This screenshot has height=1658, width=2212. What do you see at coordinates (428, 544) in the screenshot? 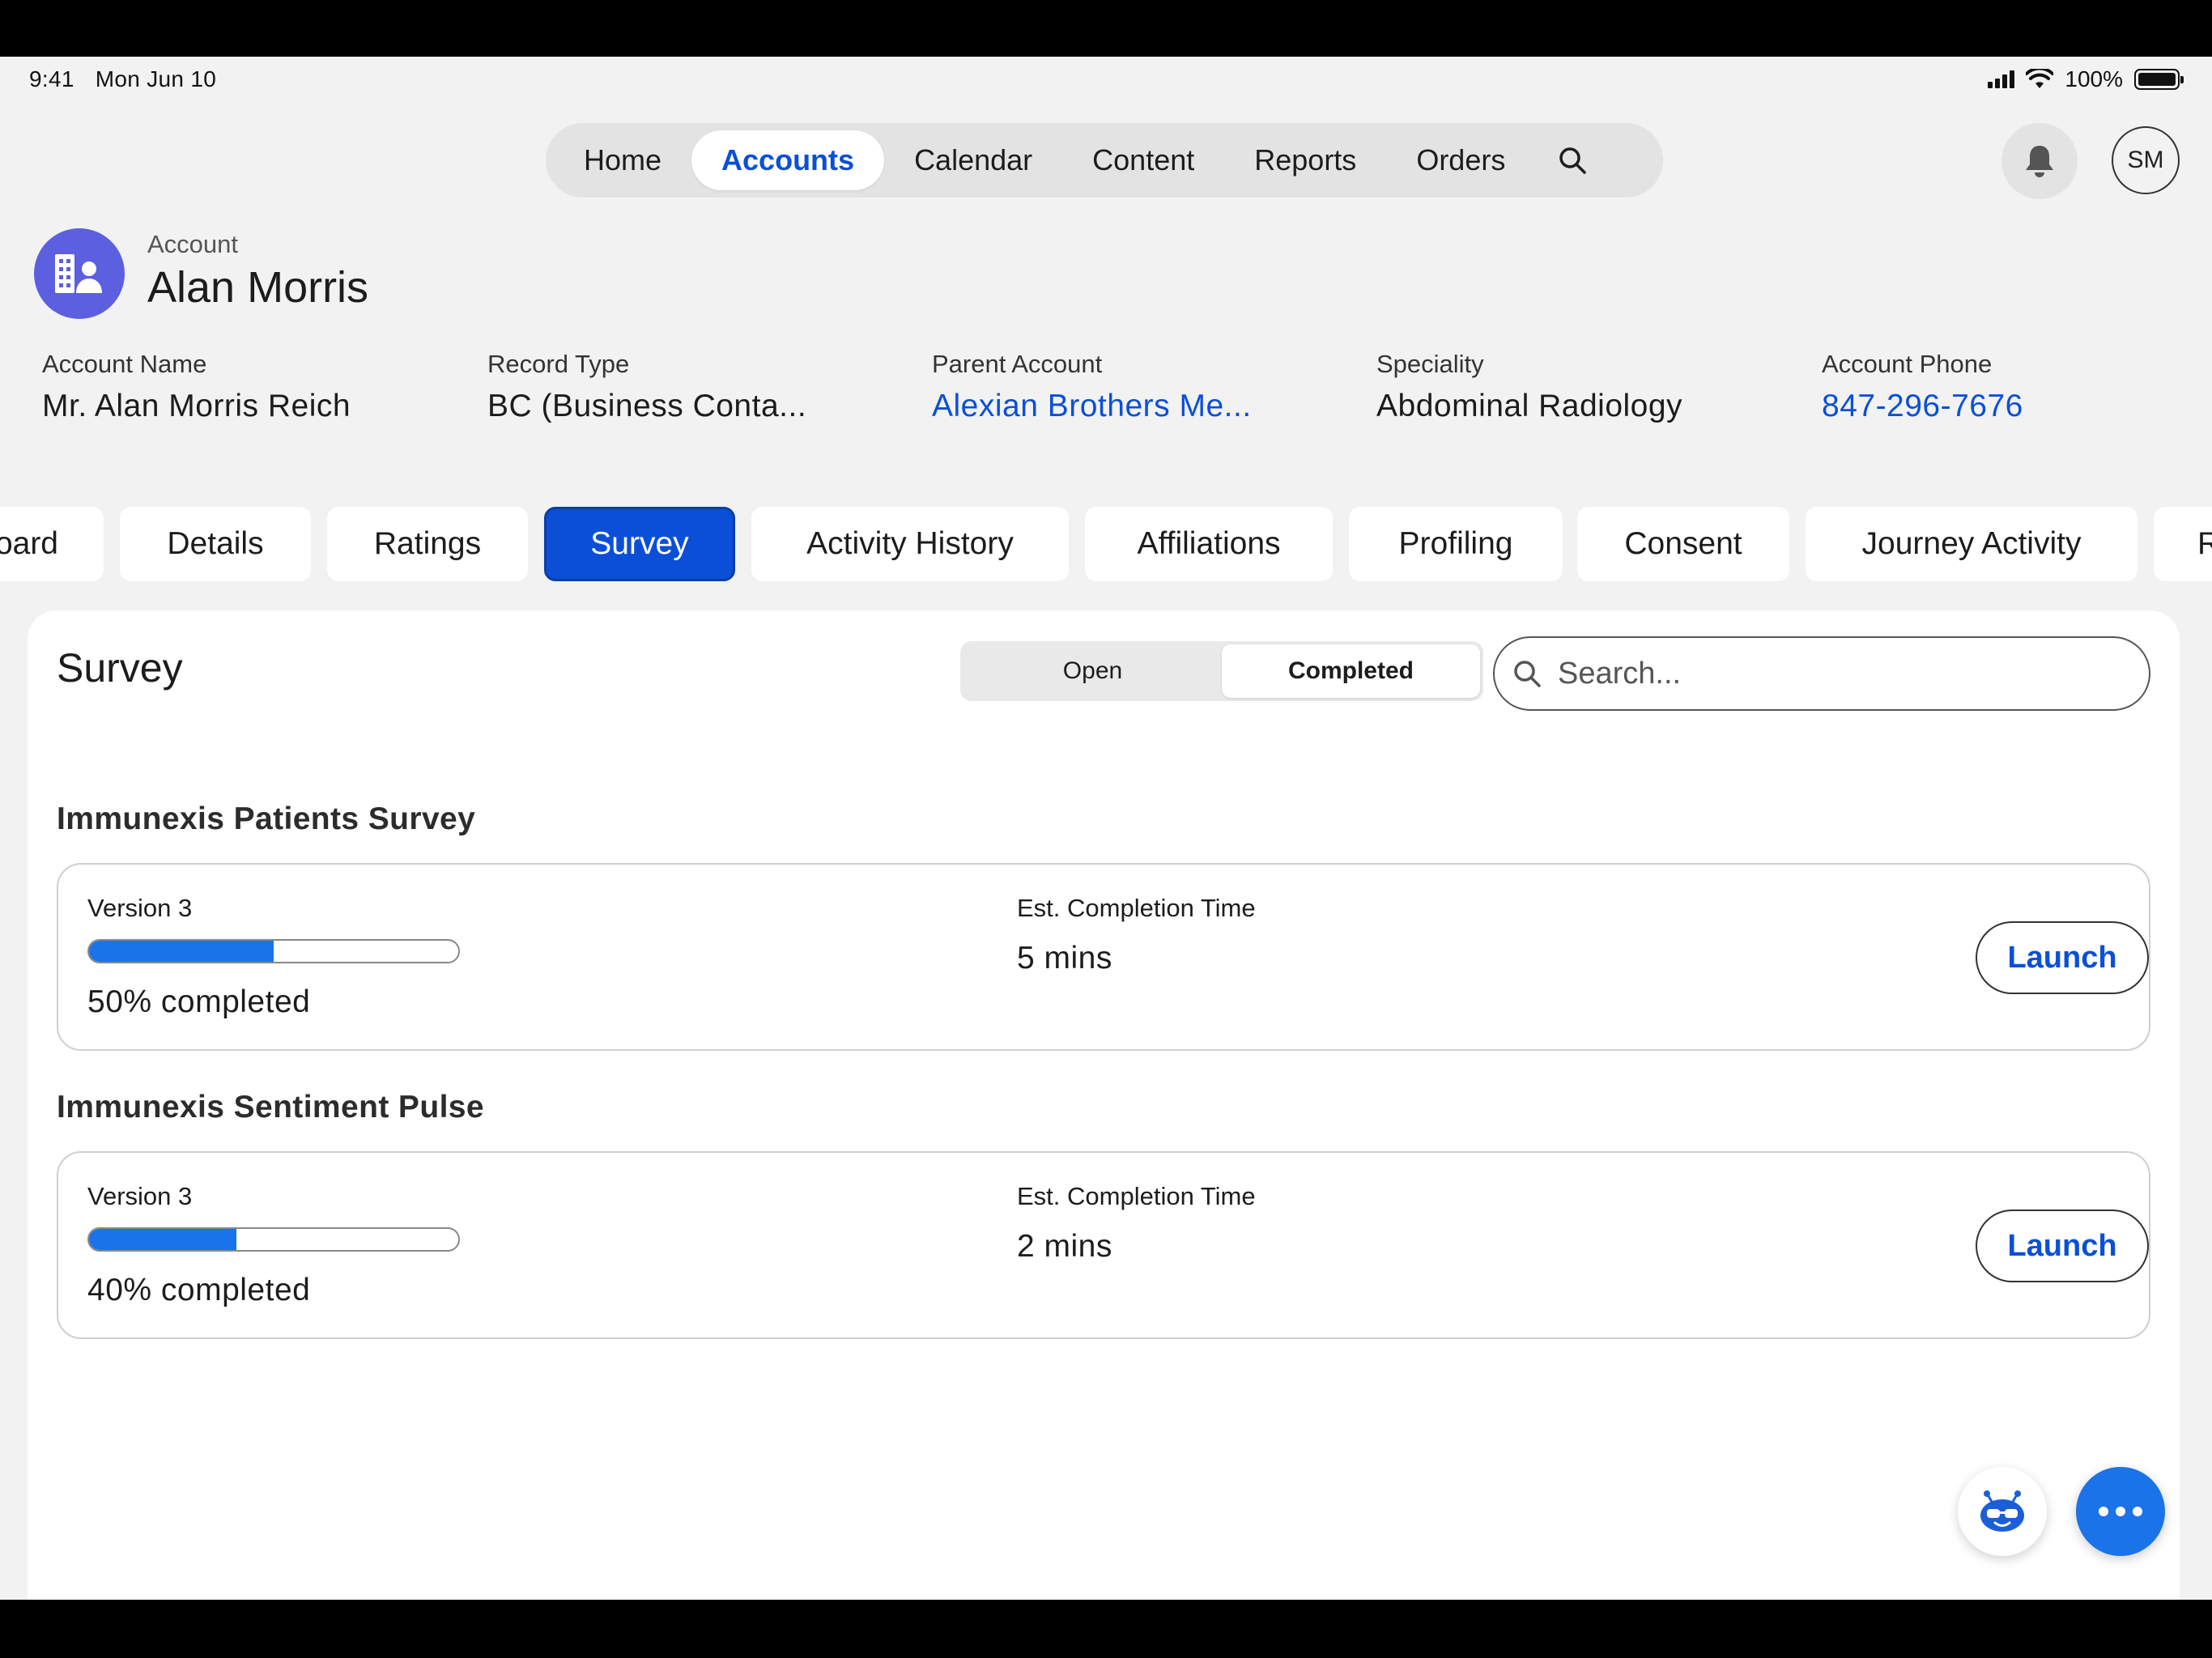
I see `tab-ratings: Ratings` at bounding box center [428, 544].